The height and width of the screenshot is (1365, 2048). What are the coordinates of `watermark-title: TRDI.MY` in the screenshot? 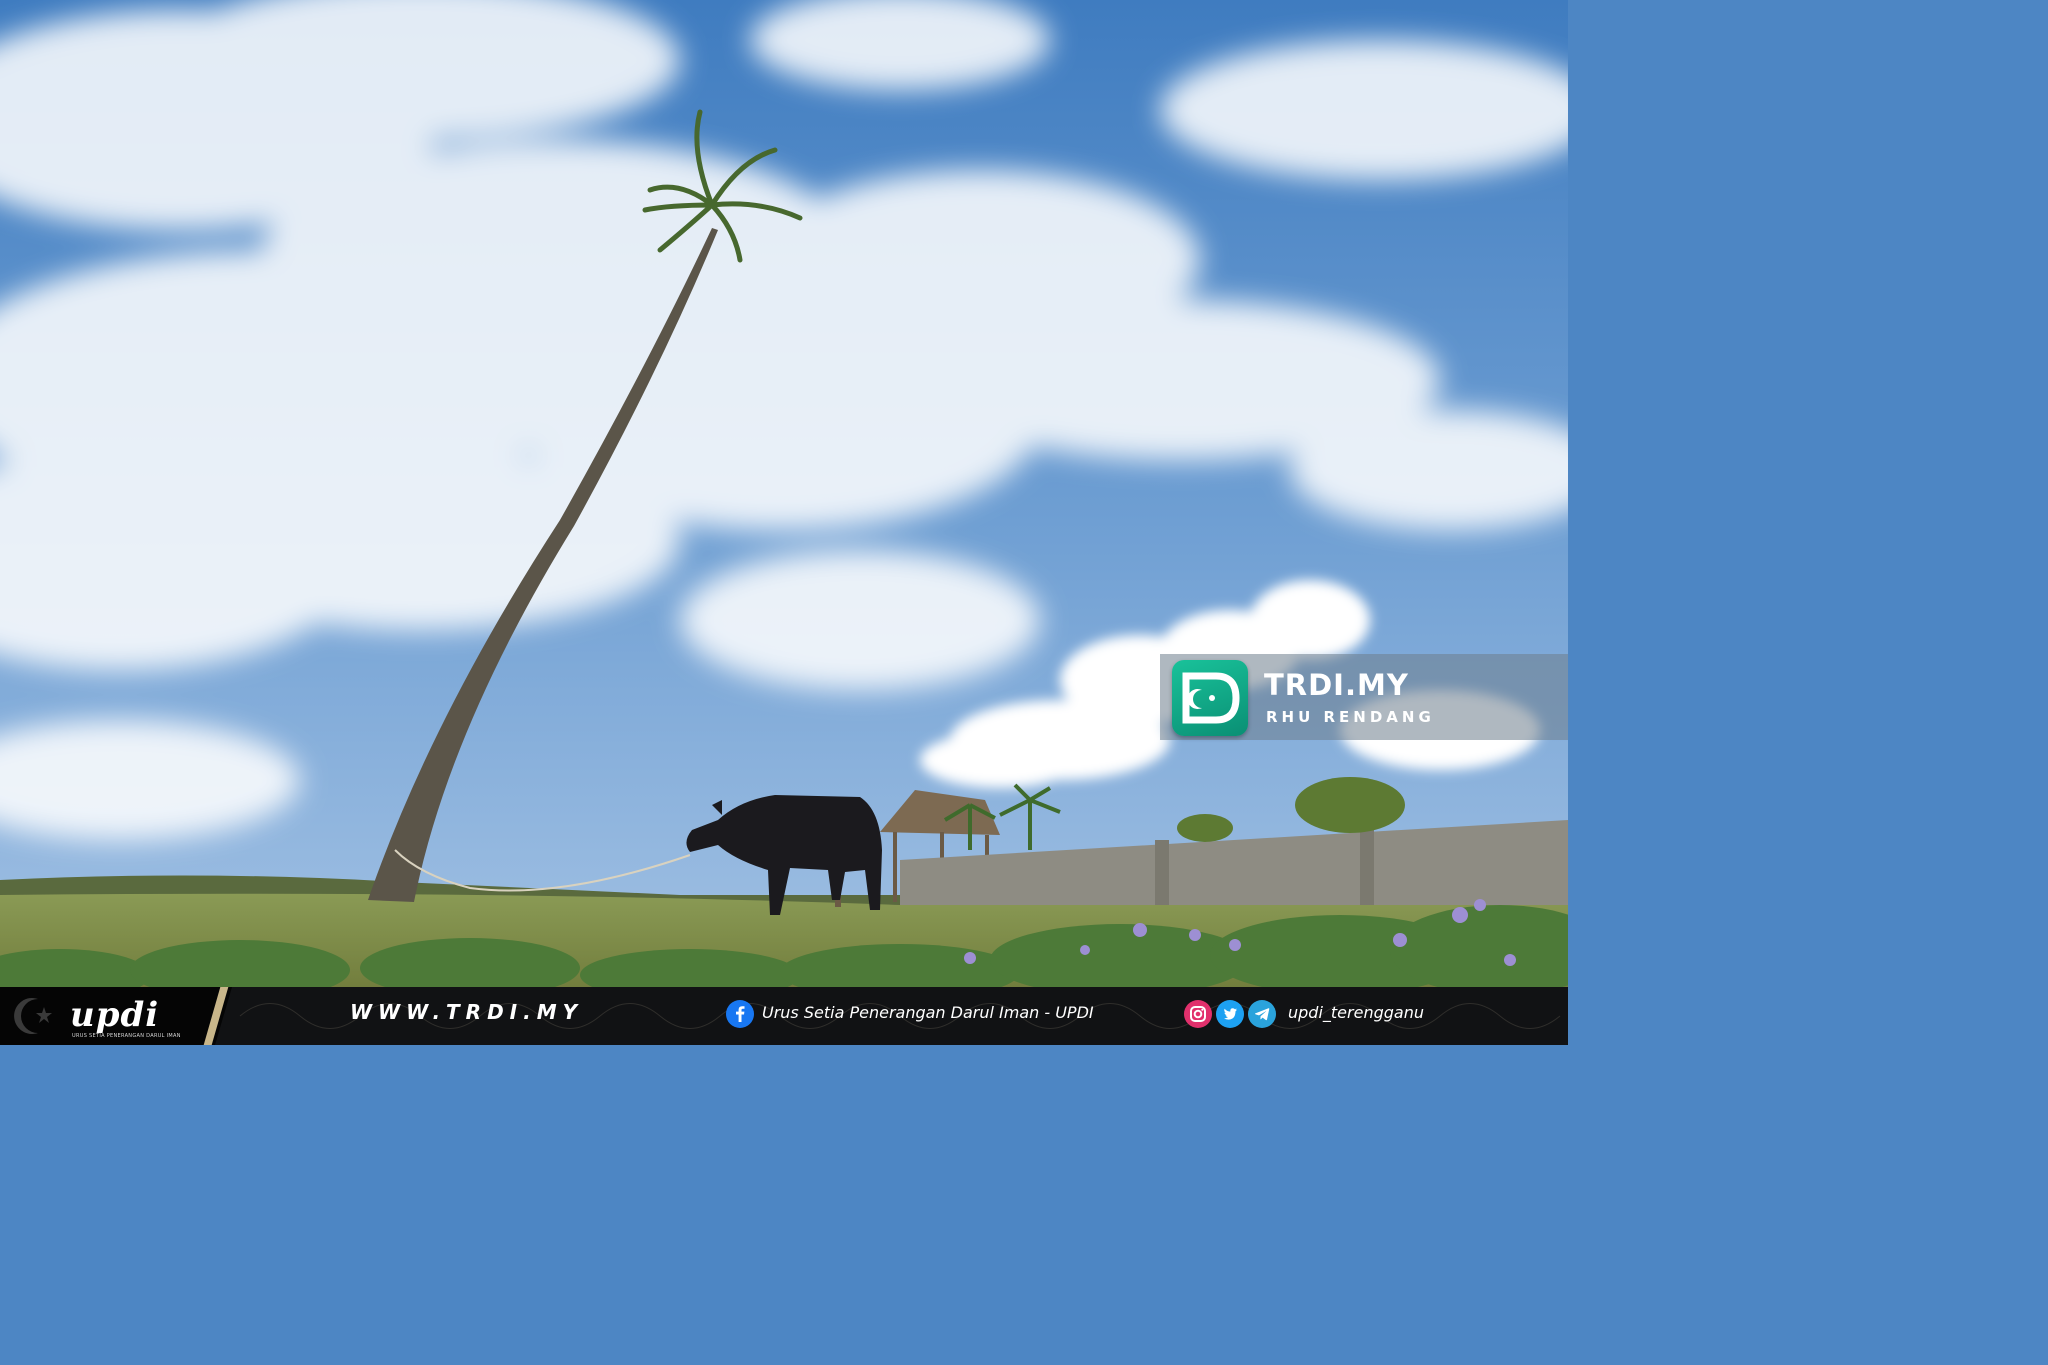 It's located at (1336, 685).